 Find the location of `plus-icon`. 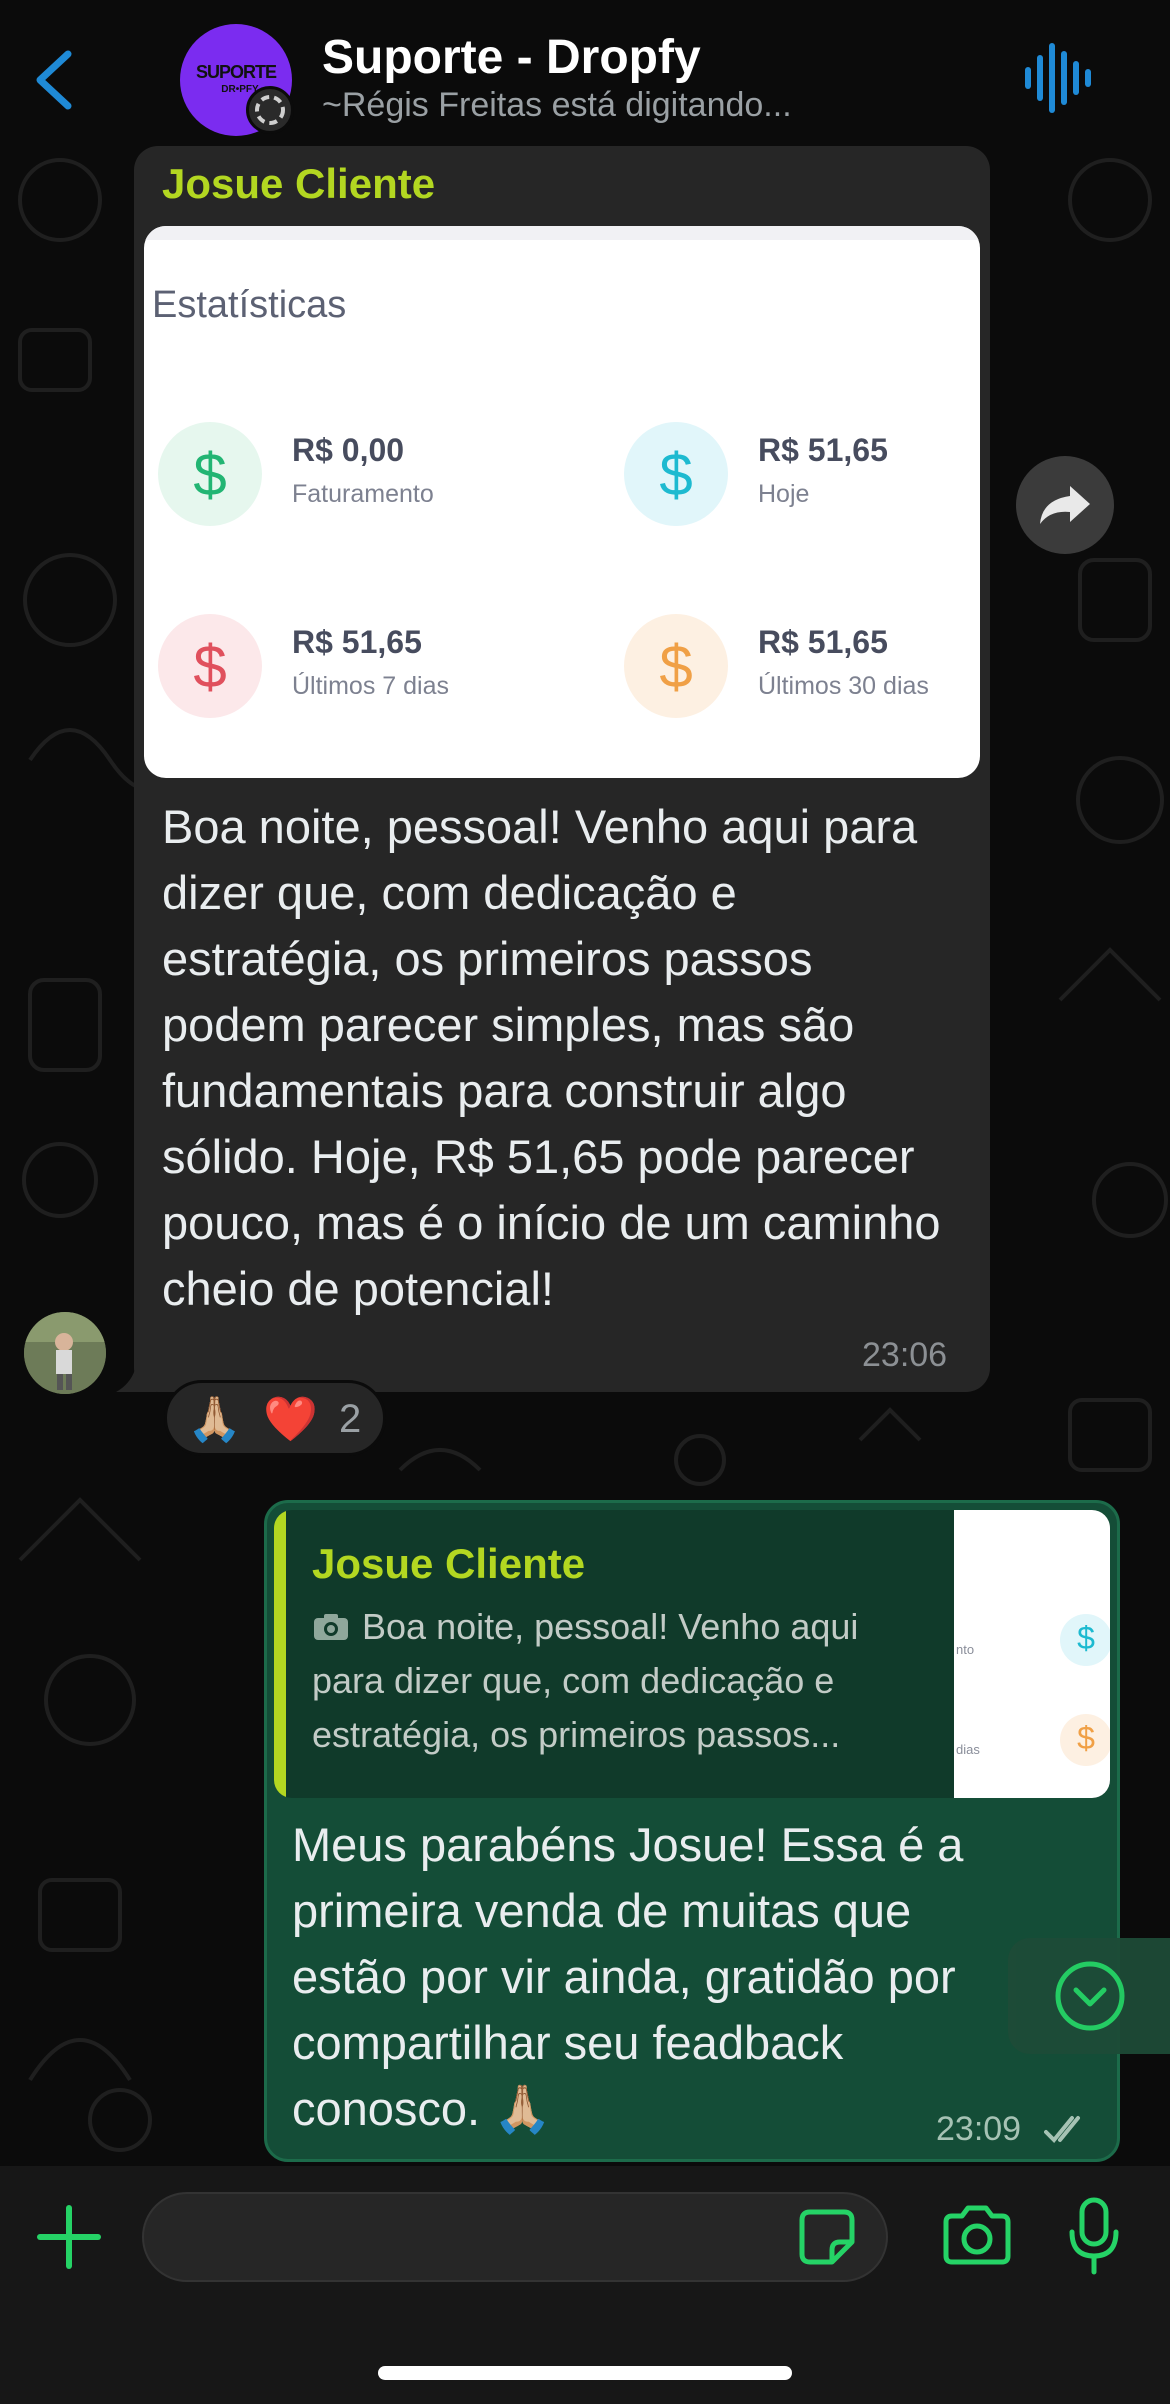

plus-icon is located at coordinates (69, 2237).